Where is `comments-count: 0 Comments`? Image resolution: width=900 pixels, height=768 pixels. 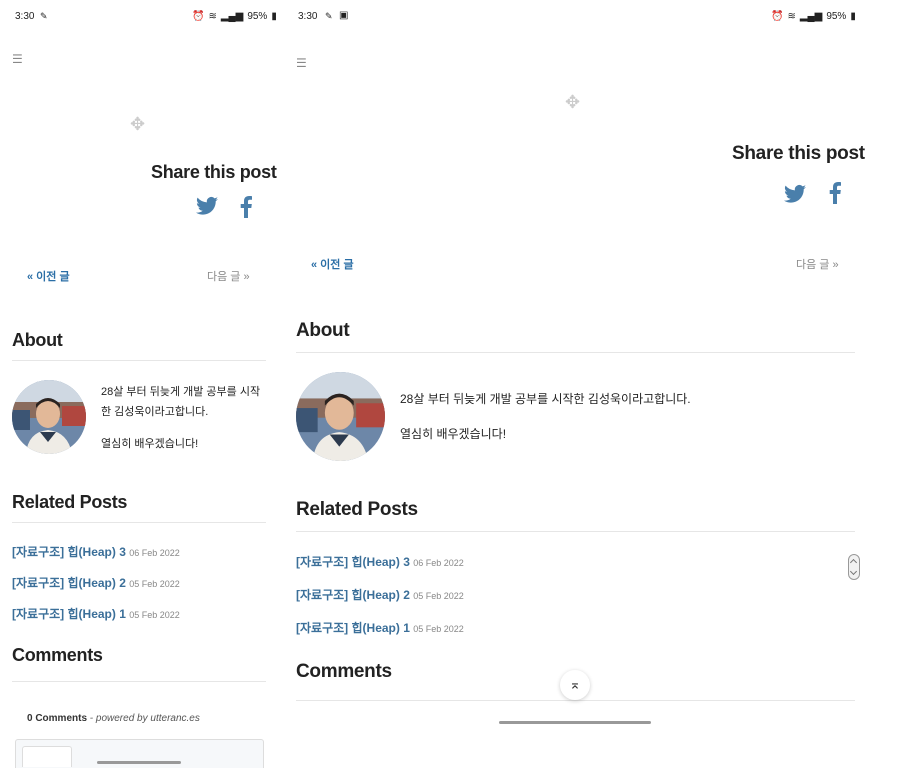 comments-count: 0 Comments is located at coordinates (57, 718).